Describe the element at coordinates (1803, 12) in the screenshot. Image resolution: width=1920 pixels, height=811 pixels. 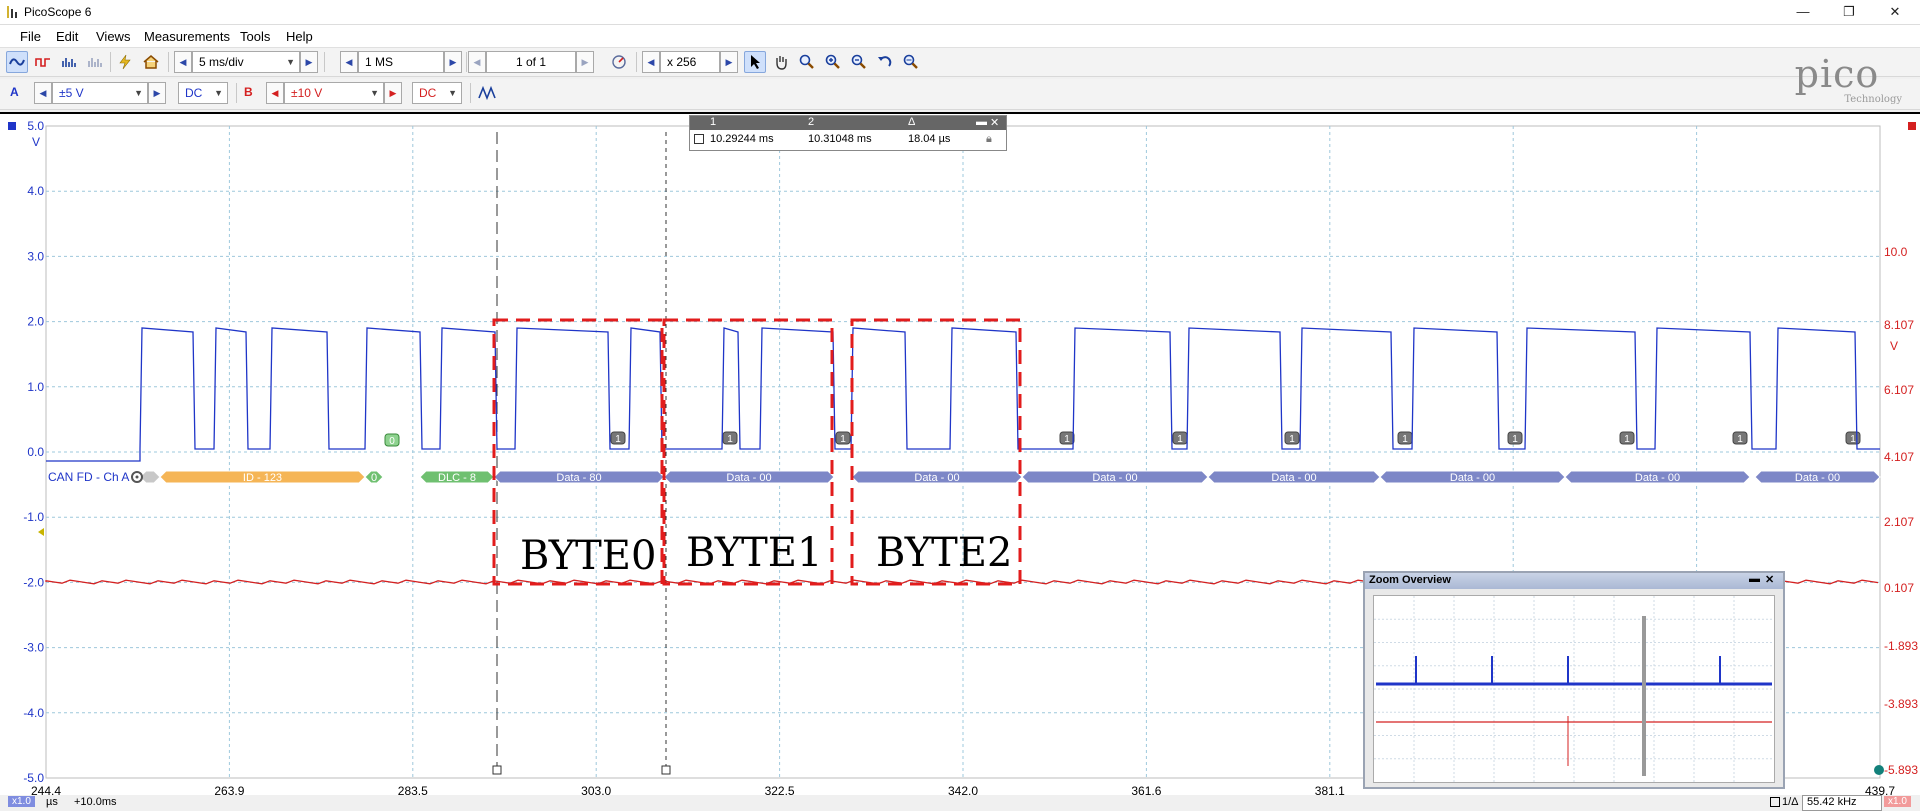
I see `minimize-button: —` at that location.